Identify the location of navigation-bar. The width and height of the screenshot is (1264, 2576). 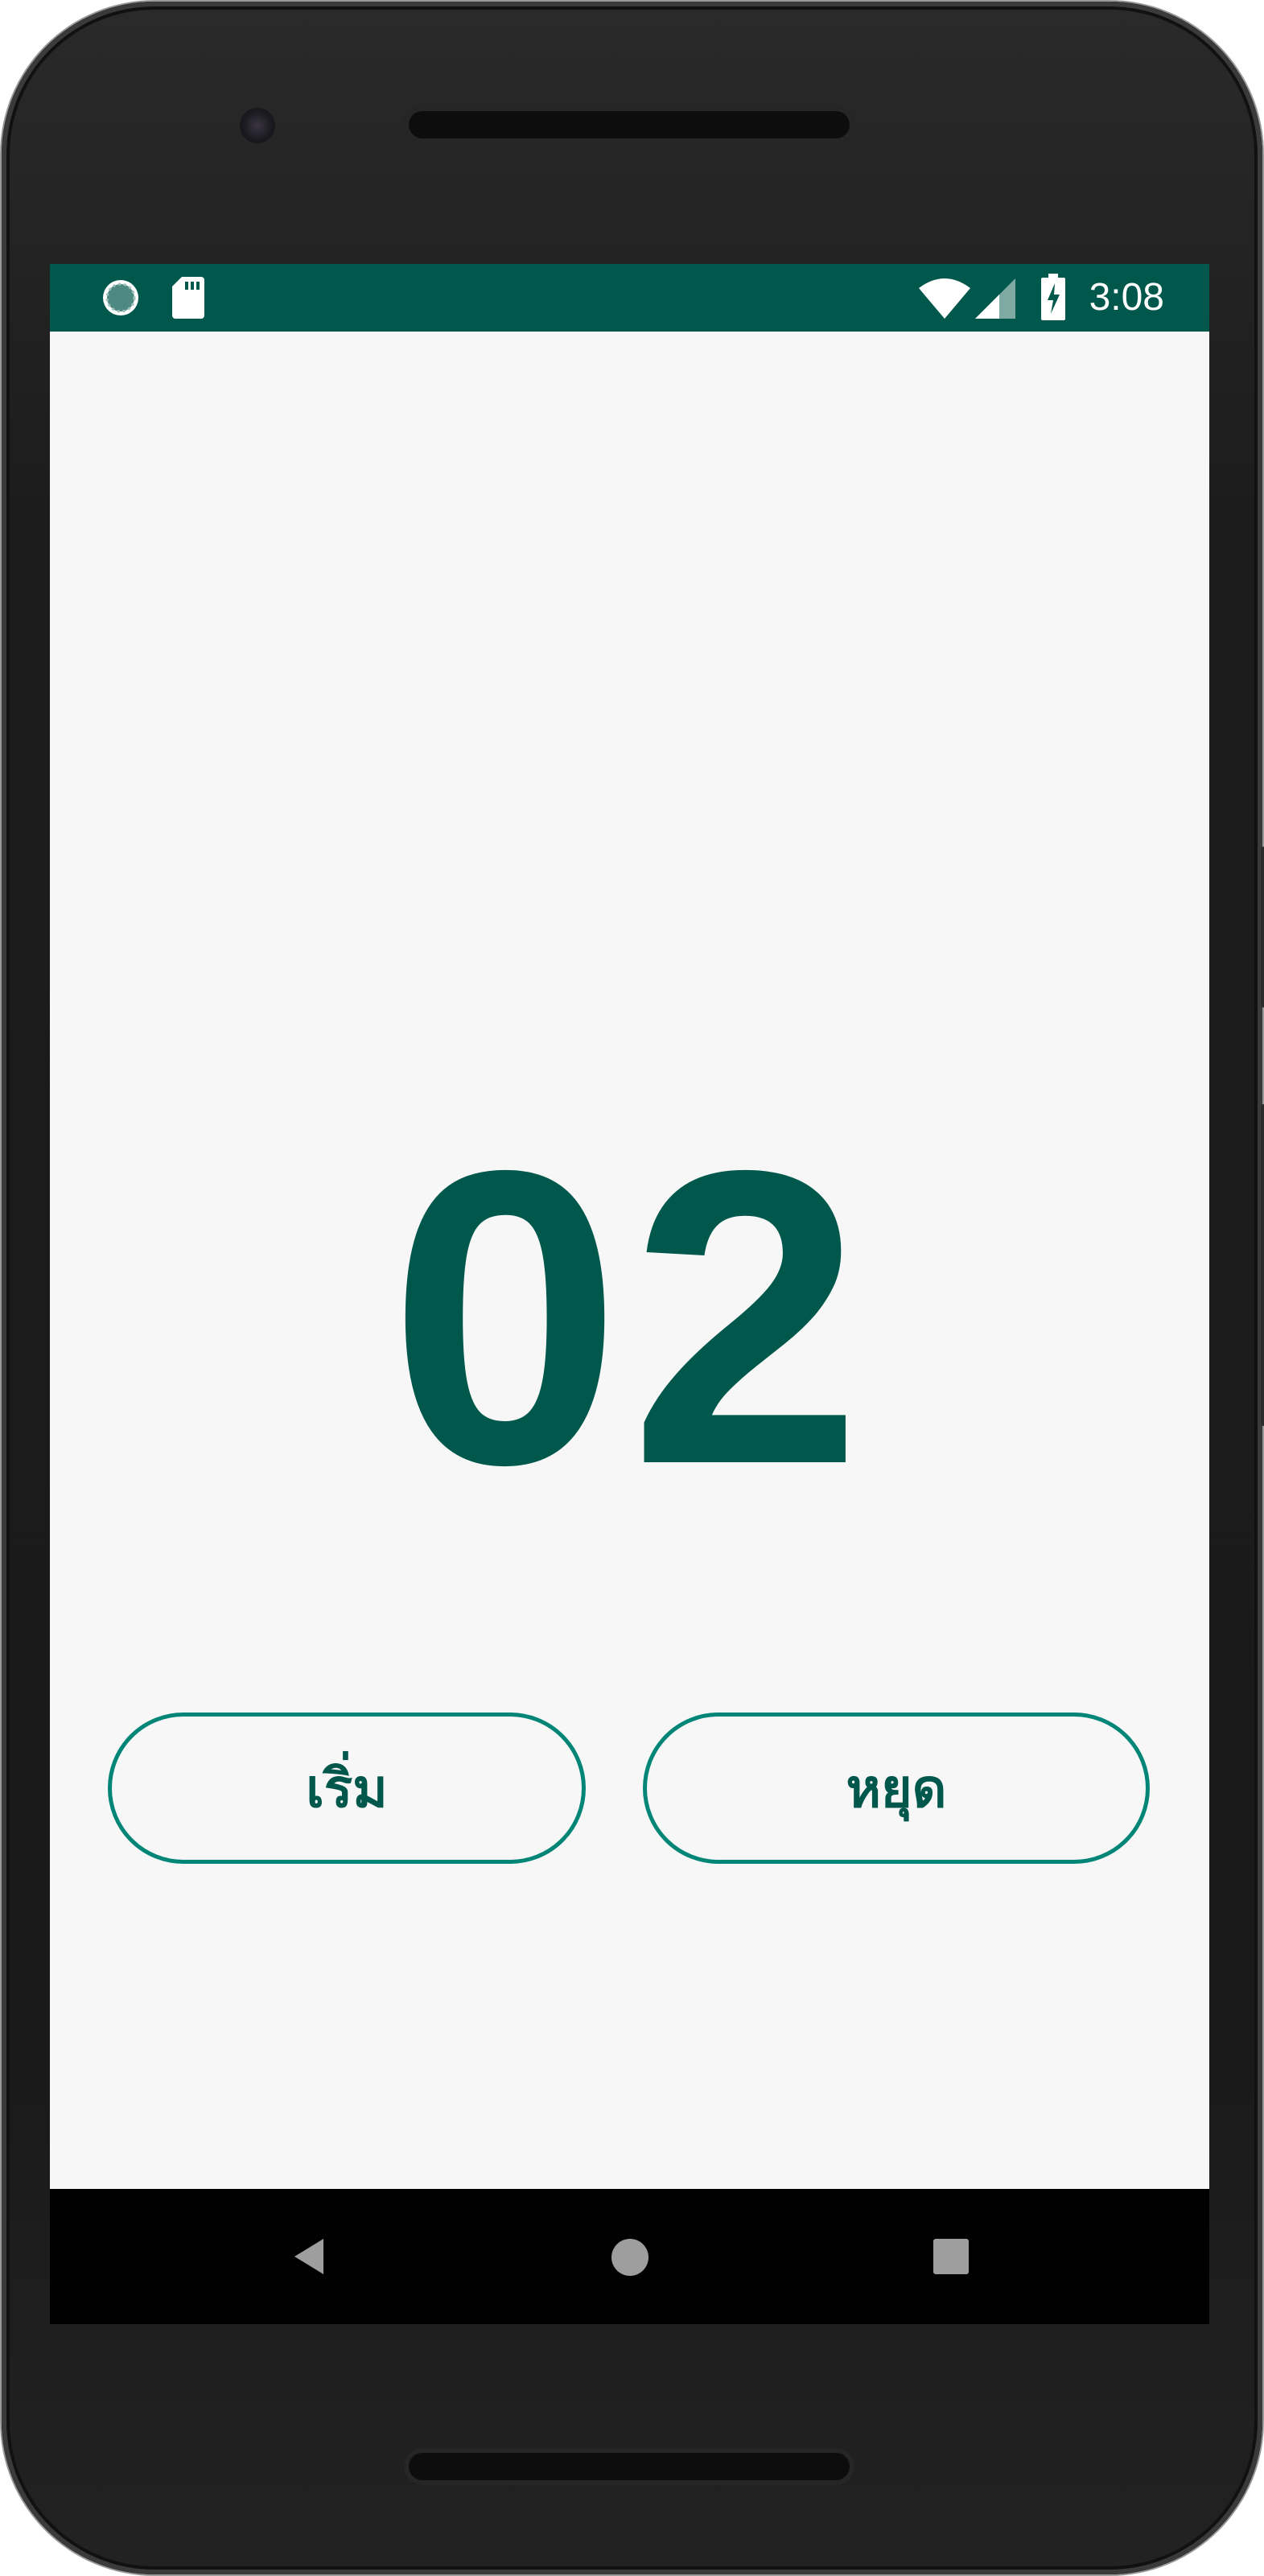
(629, 2256).